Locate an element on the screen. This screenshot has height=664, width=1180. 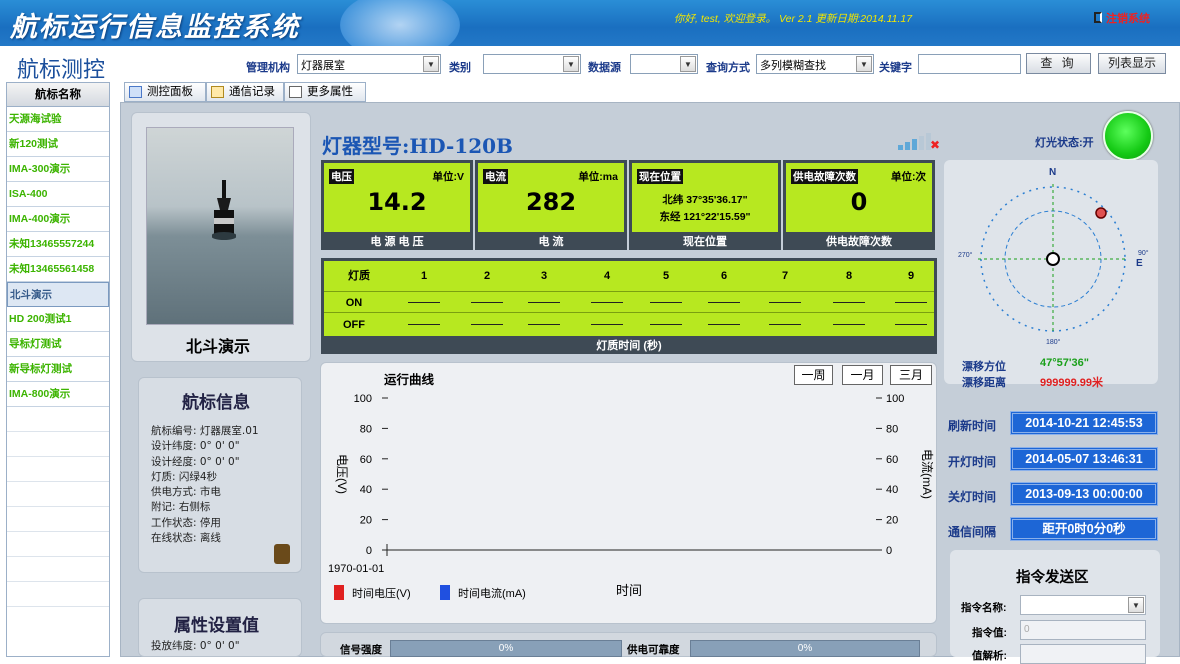
light-off-time-label: 关灯时间 is located at coordinates (972, 497).